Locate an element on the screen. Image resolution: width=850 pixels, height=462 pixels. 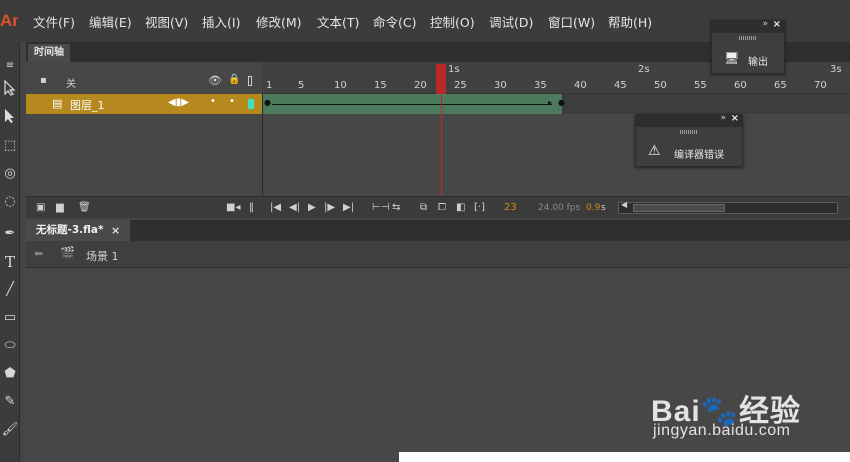
app-logo: An is located at coordinates (9, 20).